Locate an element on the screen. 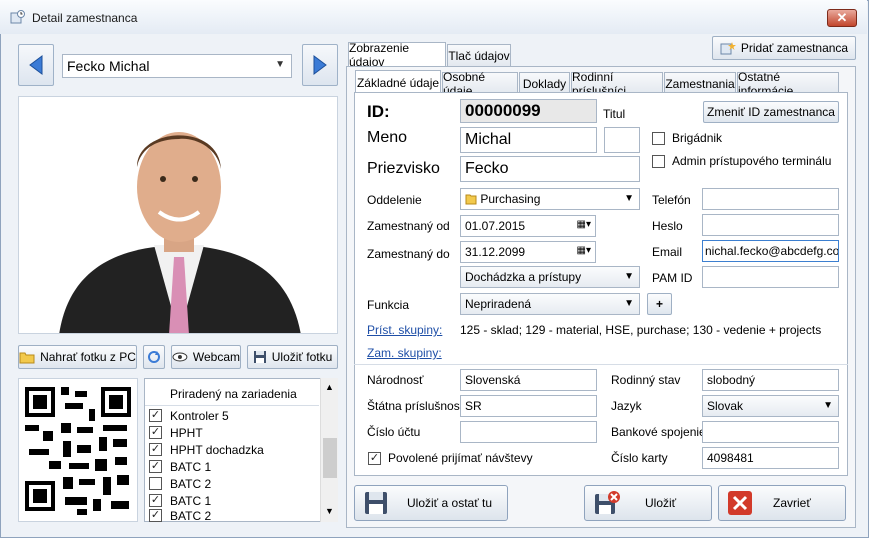  narodnost-field: Slovenská is located at coordinates (528, 380).